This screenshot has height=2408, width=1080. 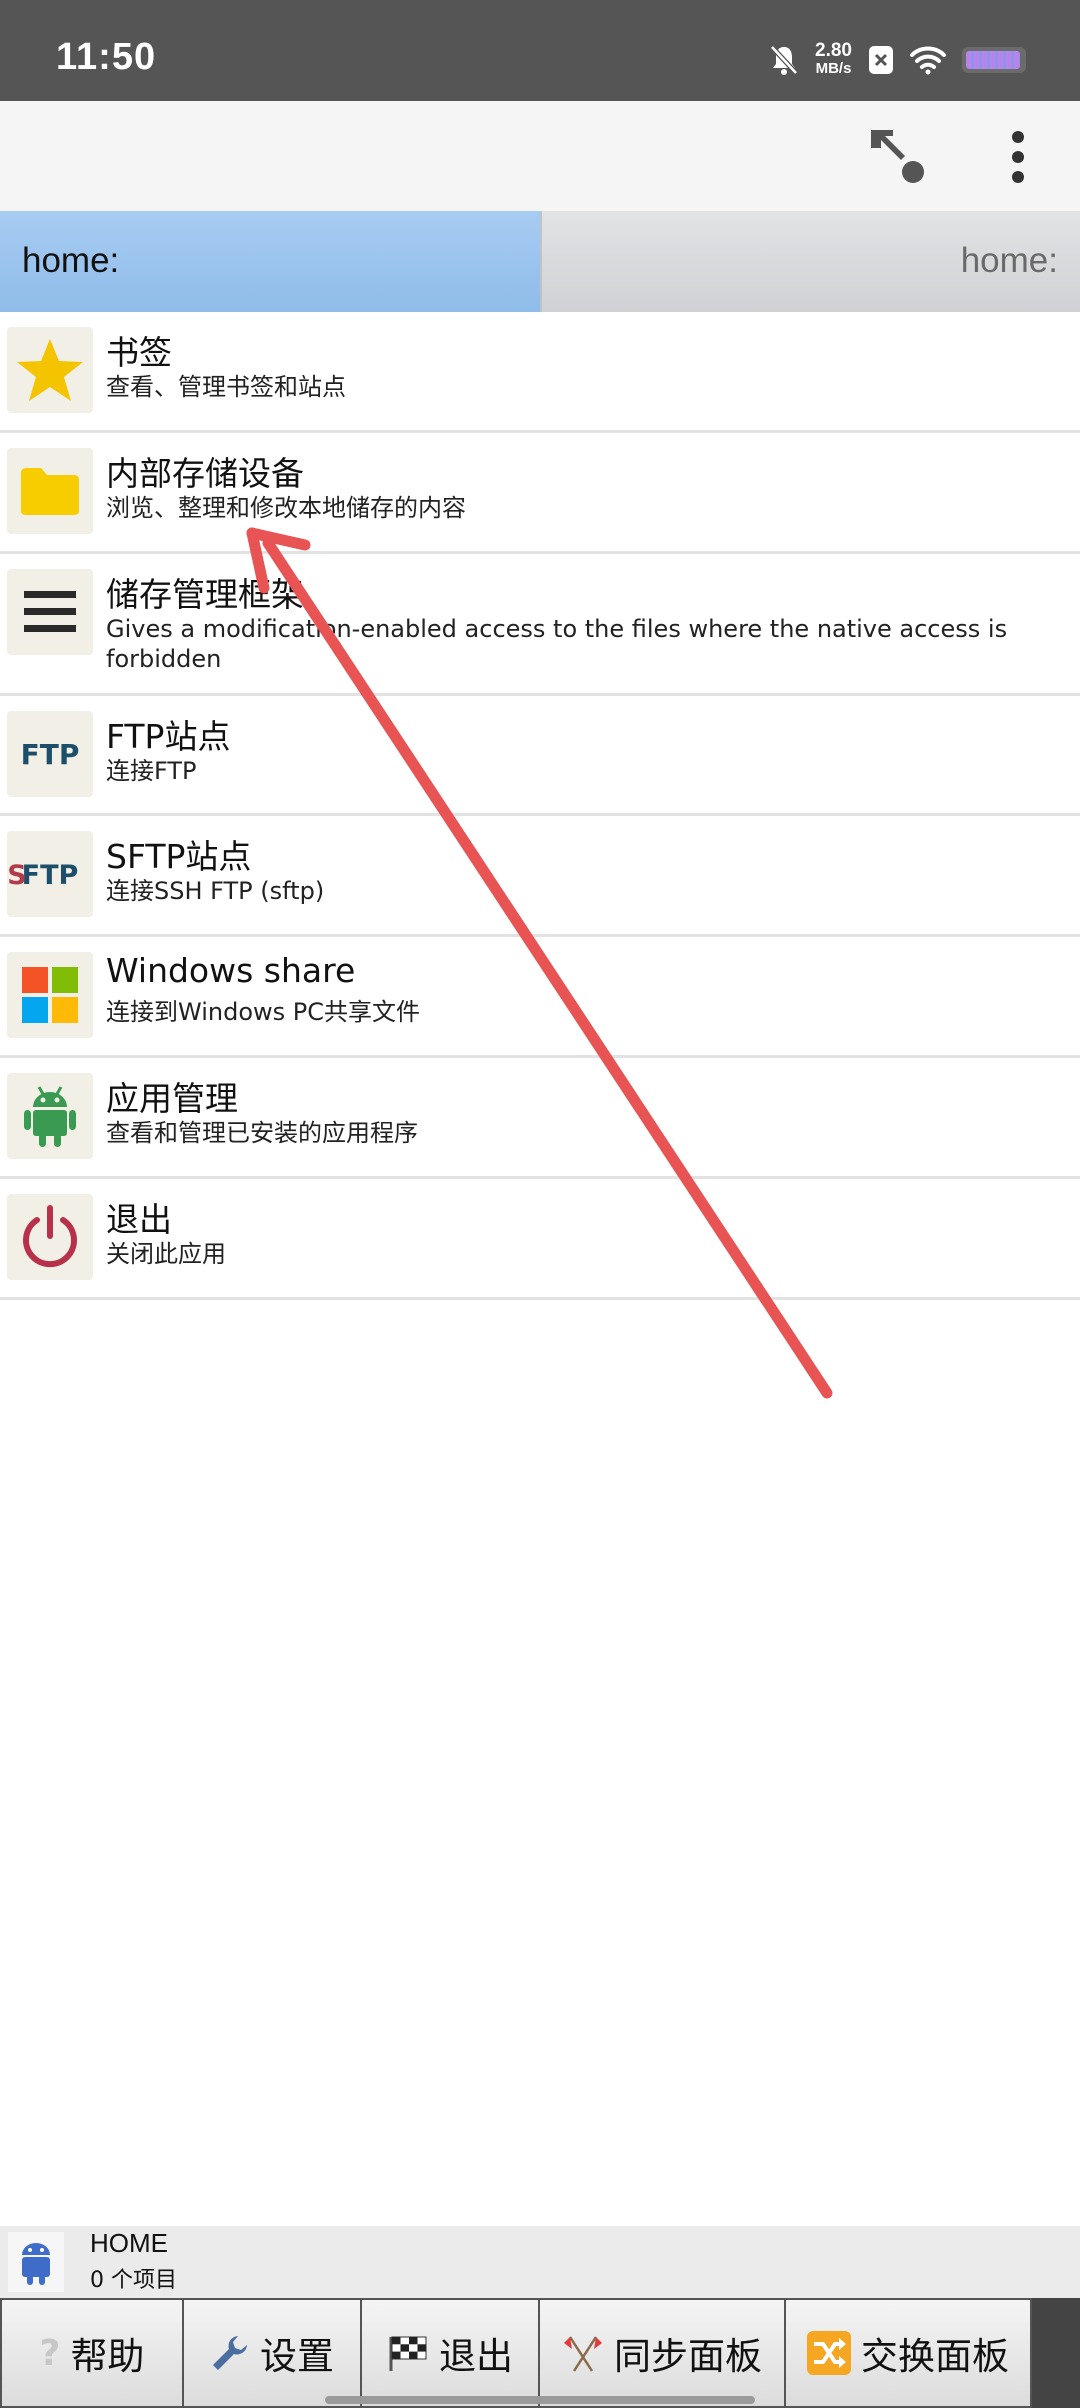 What do you see at coordinates (833, 68) in the screenshot?
I see `network-speed-unit: MB/s` at bounding box center [833, 68].